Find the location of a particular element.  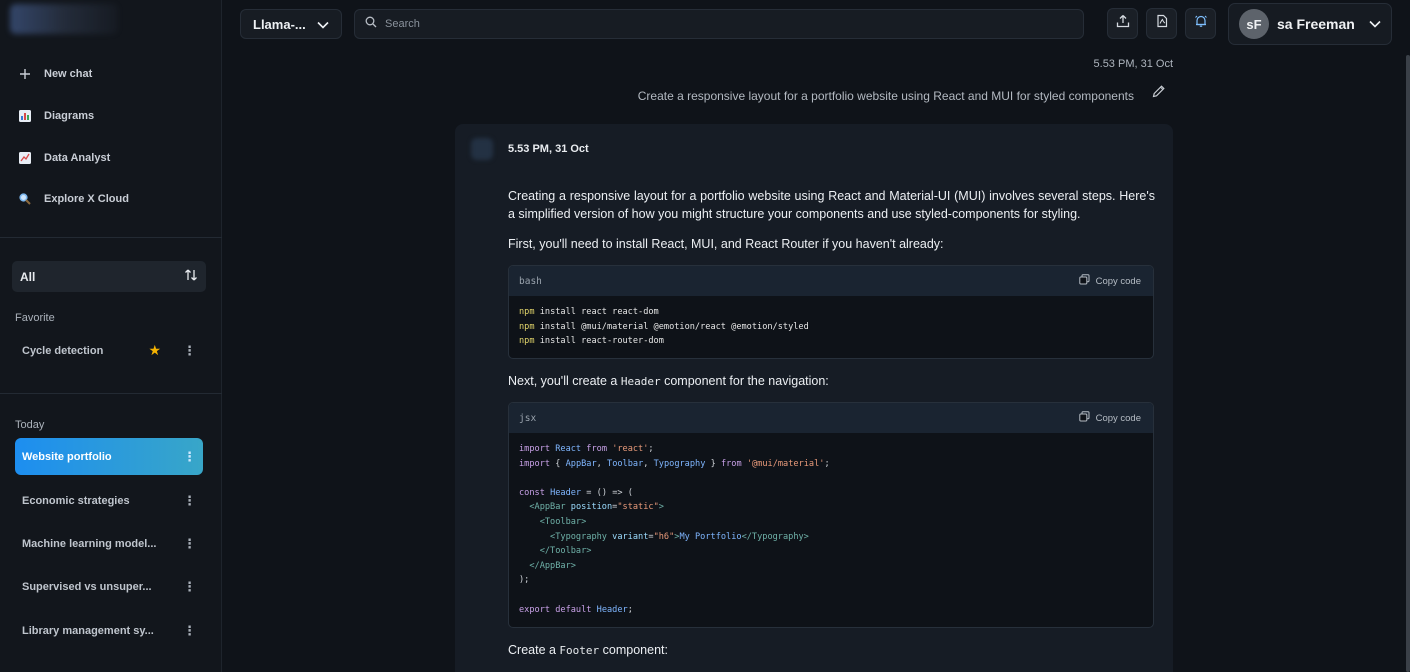

assistant-avatar is located at coordinates (482, 149).